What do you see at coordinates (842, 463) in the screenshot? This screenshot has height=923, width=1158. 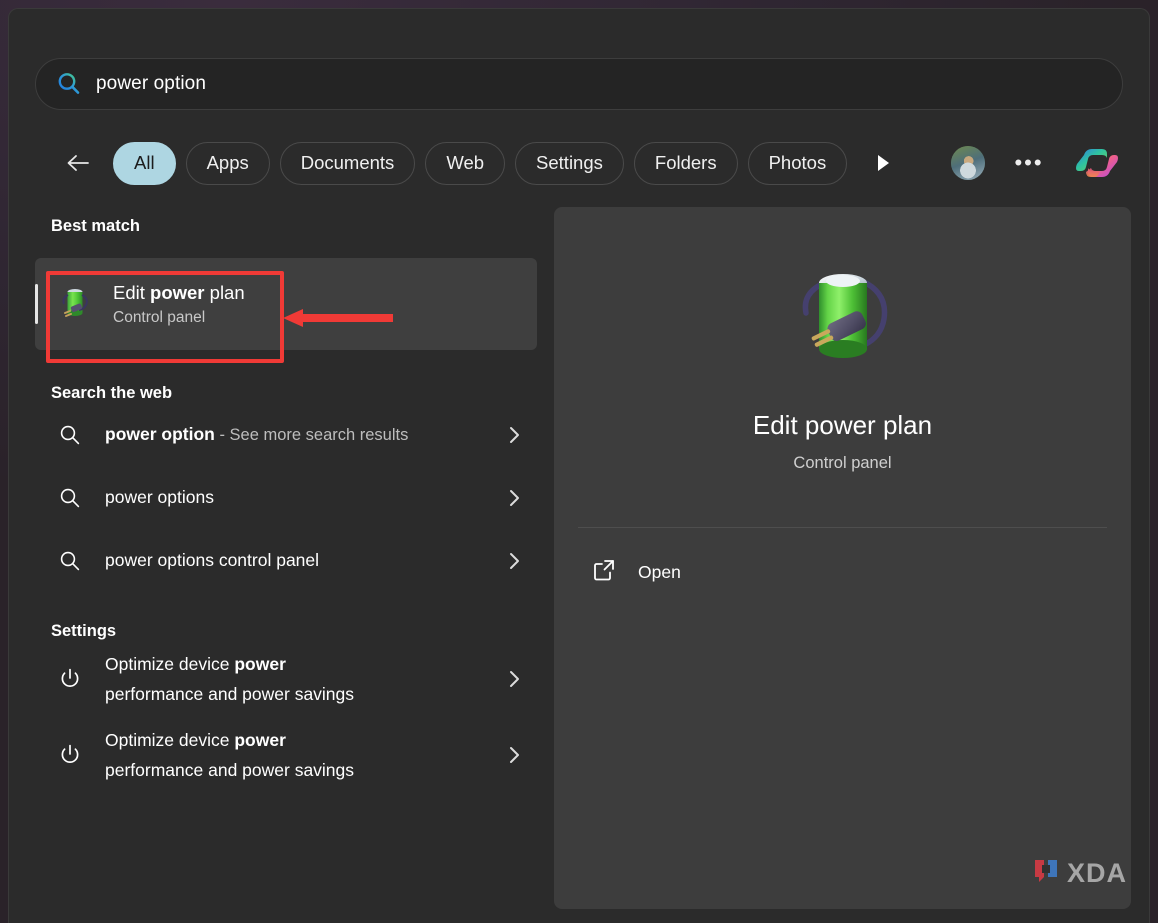 I see `detail-subtitle: Control panel` at bounding box center [842, 463].